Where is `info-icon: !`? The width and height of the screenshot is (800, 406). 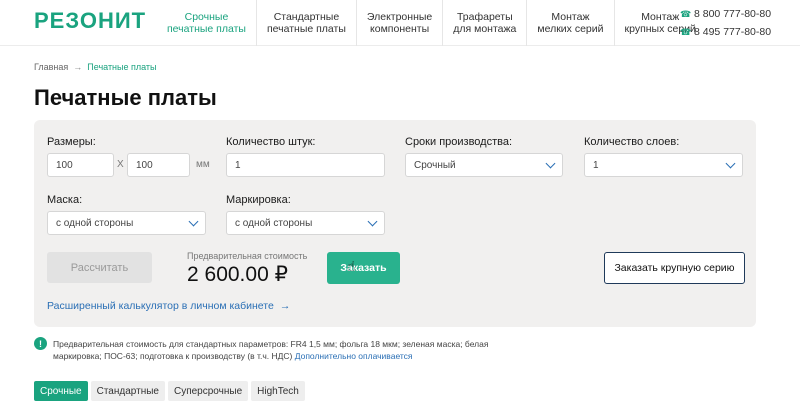 info-icon: ! is located at coordinates (40, 343).